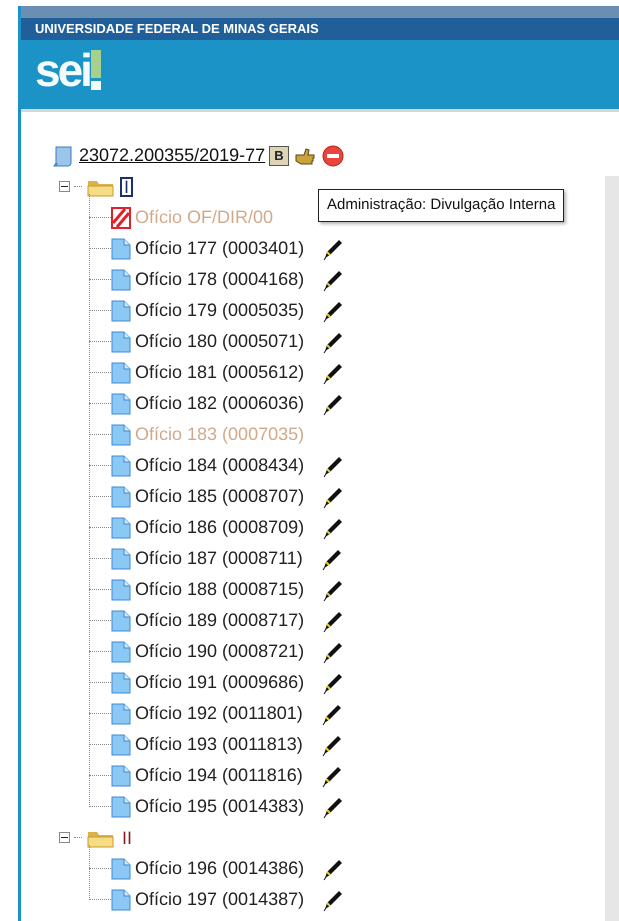 The height and width of the screenshot is (921, 619). What do you see at coordinates (219, 682) in the screenshot?
I see `document-link: Ofício 191 (0009686)` at bounding box center [219, 682].